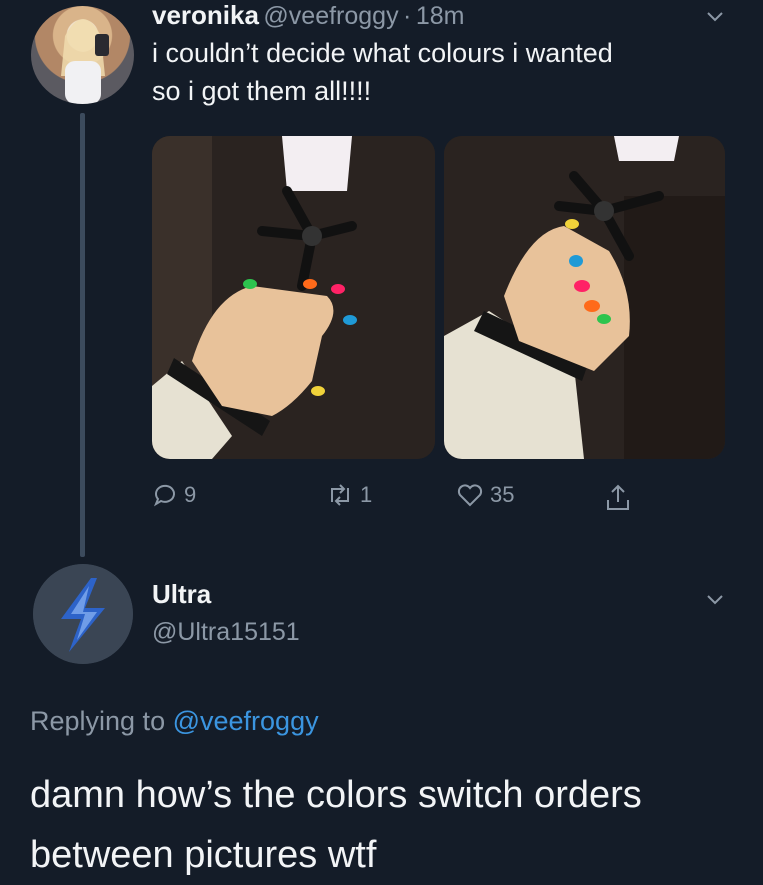 The width and height of the screenshot is (763, 885). Describe the element at coordinates (485, 495) in the screenshot. I see `like-action: 35` at that location.